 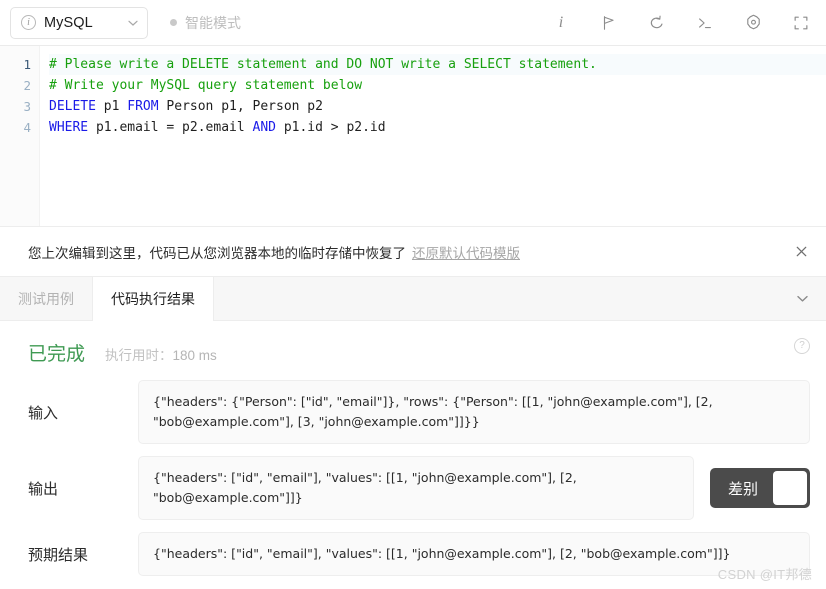 What do you see at coordinates (58, 555) in the screenshot?
I see `expected-label: 预期结果` at bounding box center [58, 555].